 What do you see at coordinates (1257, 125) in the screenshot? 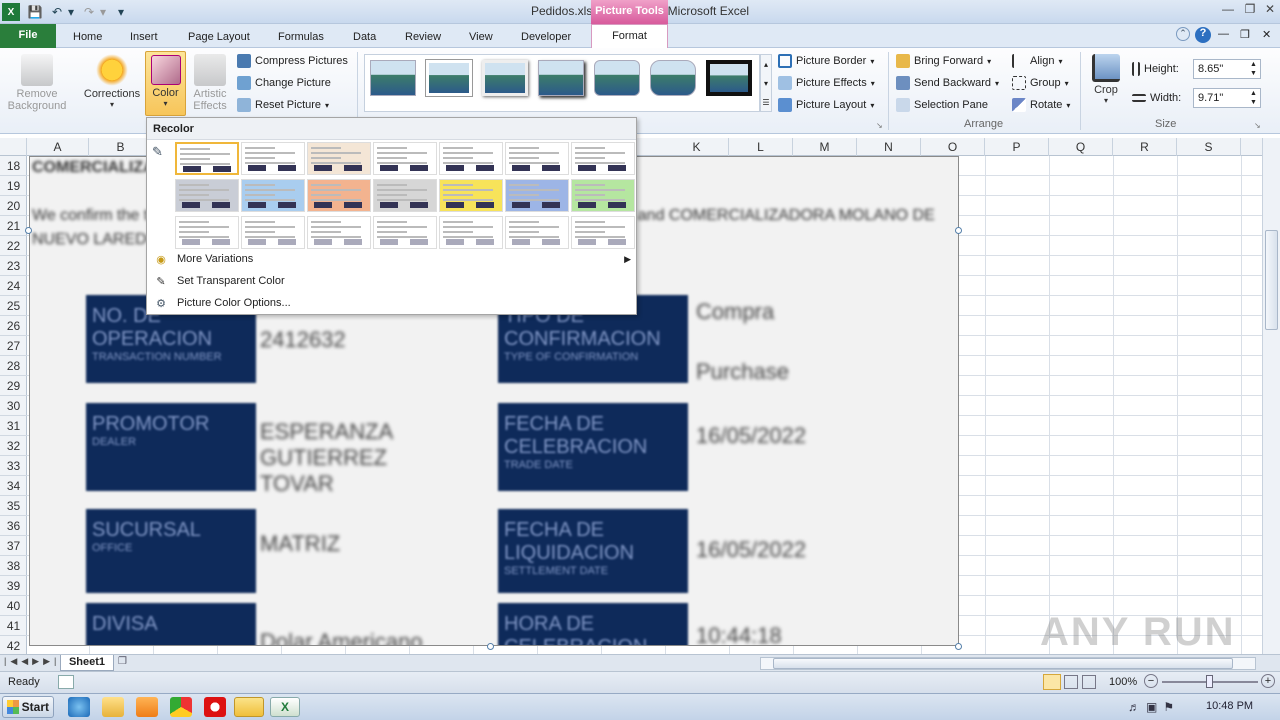
I see `size-dialog-launcher-icon: ↘` at bounding box center [1257, 125].